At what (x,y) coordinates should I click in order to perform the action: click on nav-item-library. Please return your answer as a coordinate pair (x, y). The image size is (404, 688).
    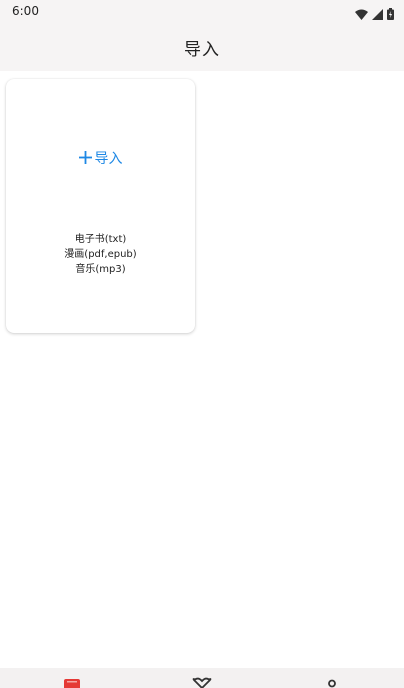
    Looking at the image, I should click on (72, 678).